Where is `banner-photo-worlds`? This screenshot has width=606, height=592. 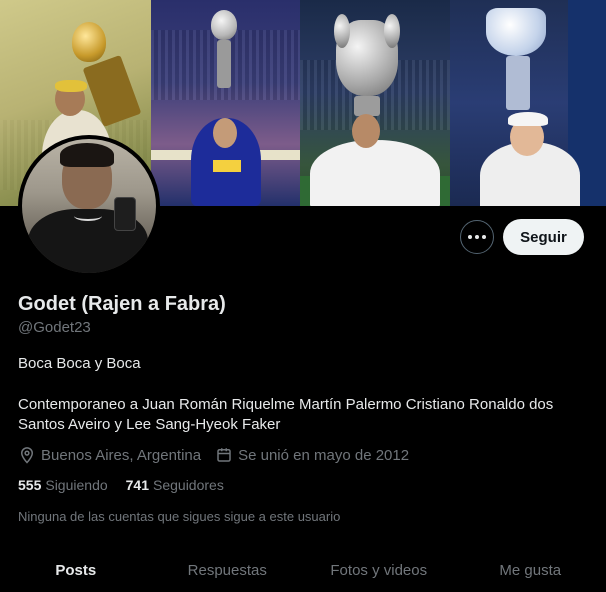 banner-photo-worlds is located at coordinates (528, 103).